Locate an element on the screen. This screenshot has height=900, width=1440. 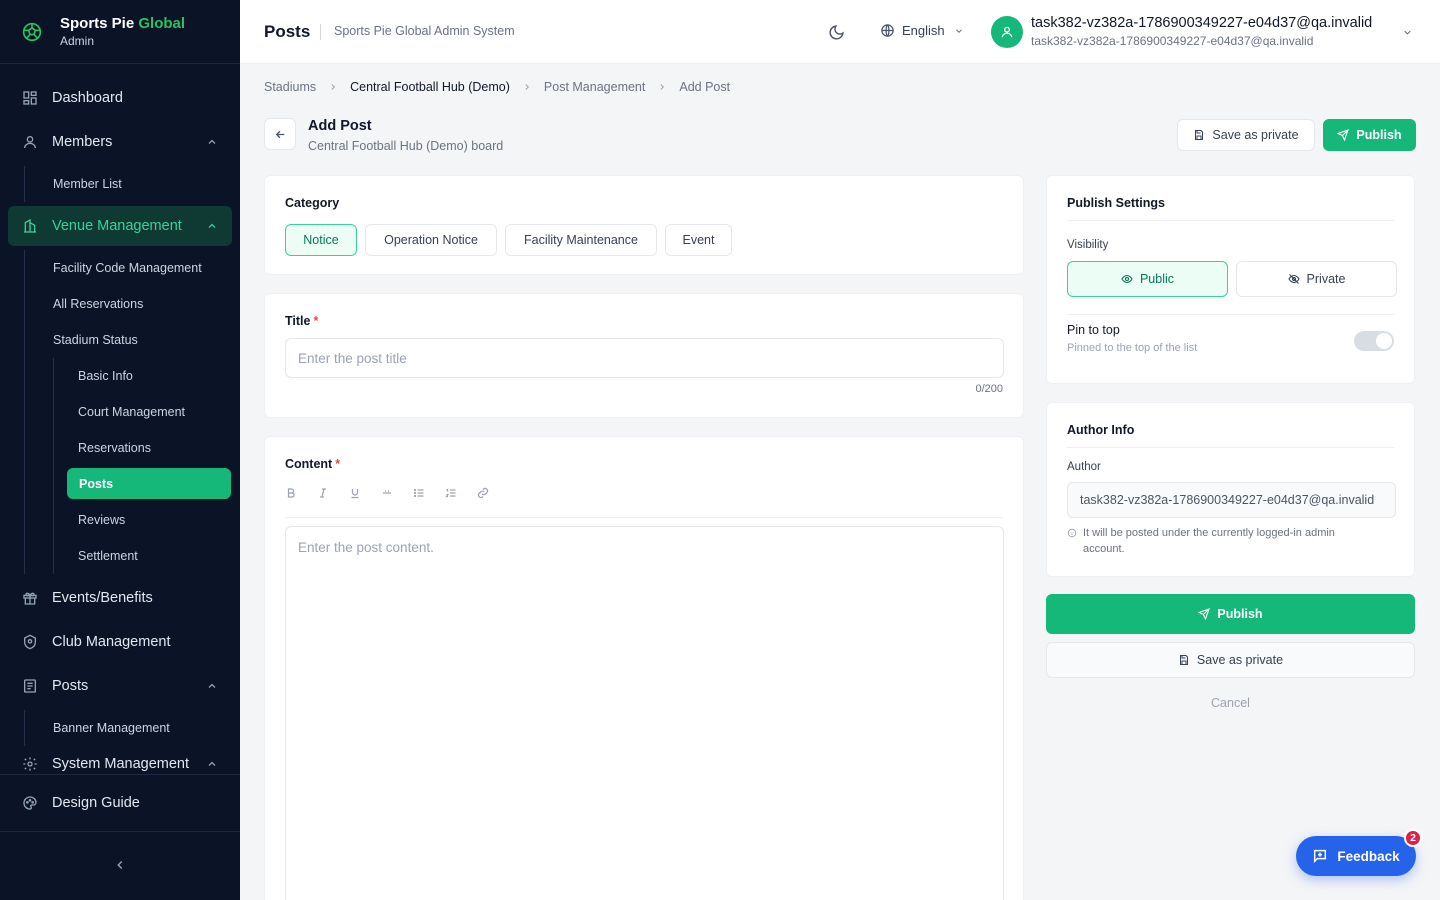
sidebar-item-member-list: Member List is located at coordinates (132, 184).